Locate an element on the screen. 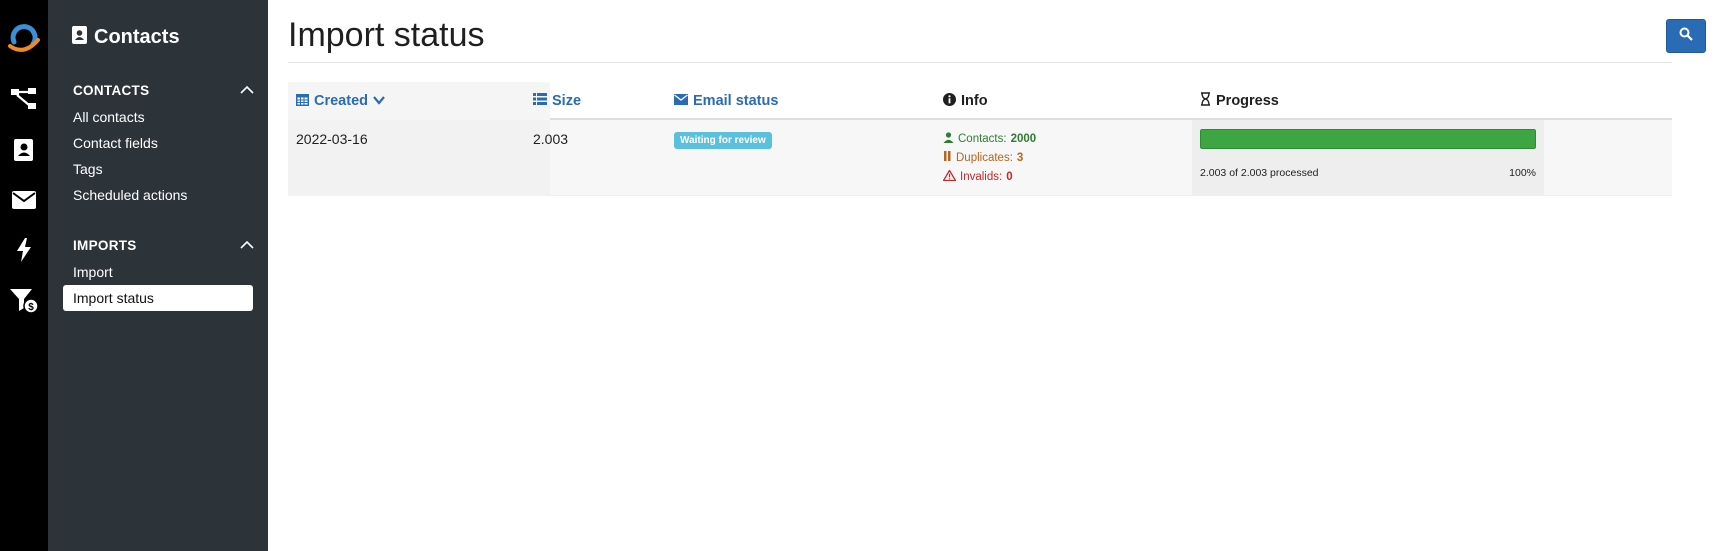  section-toggle-contacts: CONTACTS is located at coordinates (158, 90).